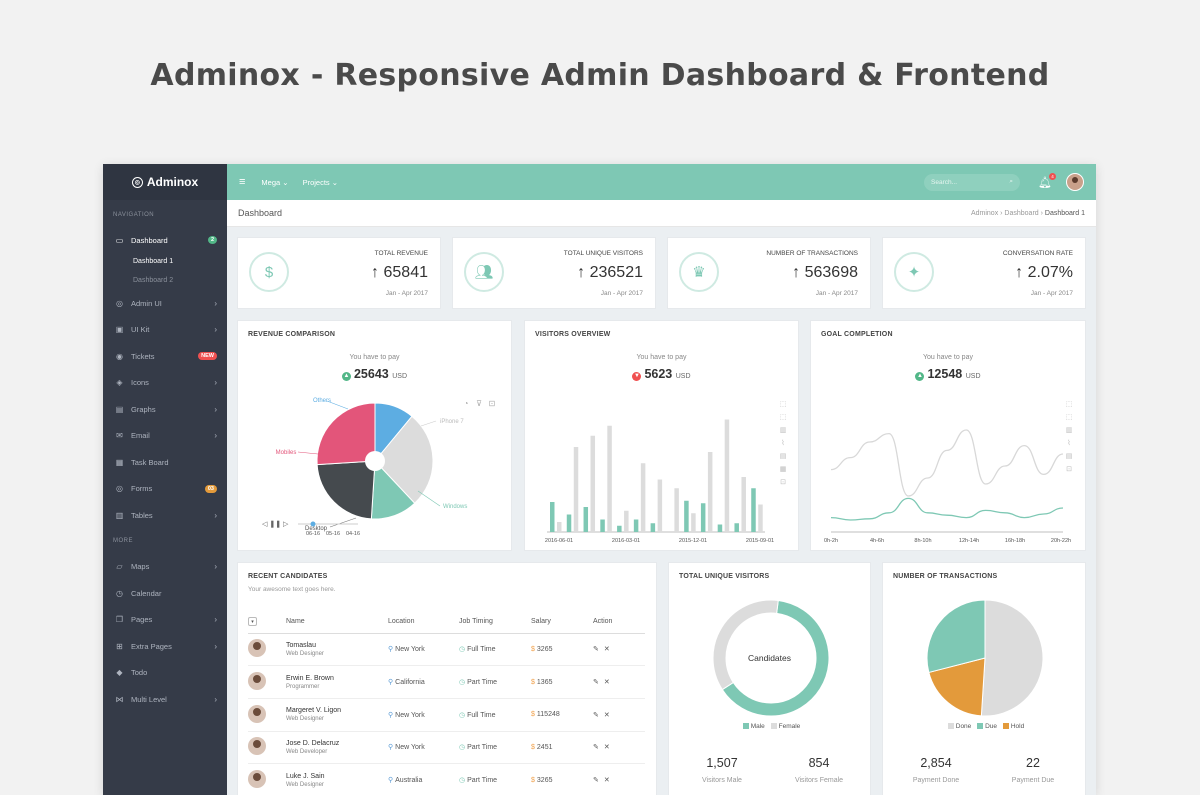  Describe the element at coordinates (337, 678) in the screenshot. I see `candidate-name: Erwin E. Brown` at that location.